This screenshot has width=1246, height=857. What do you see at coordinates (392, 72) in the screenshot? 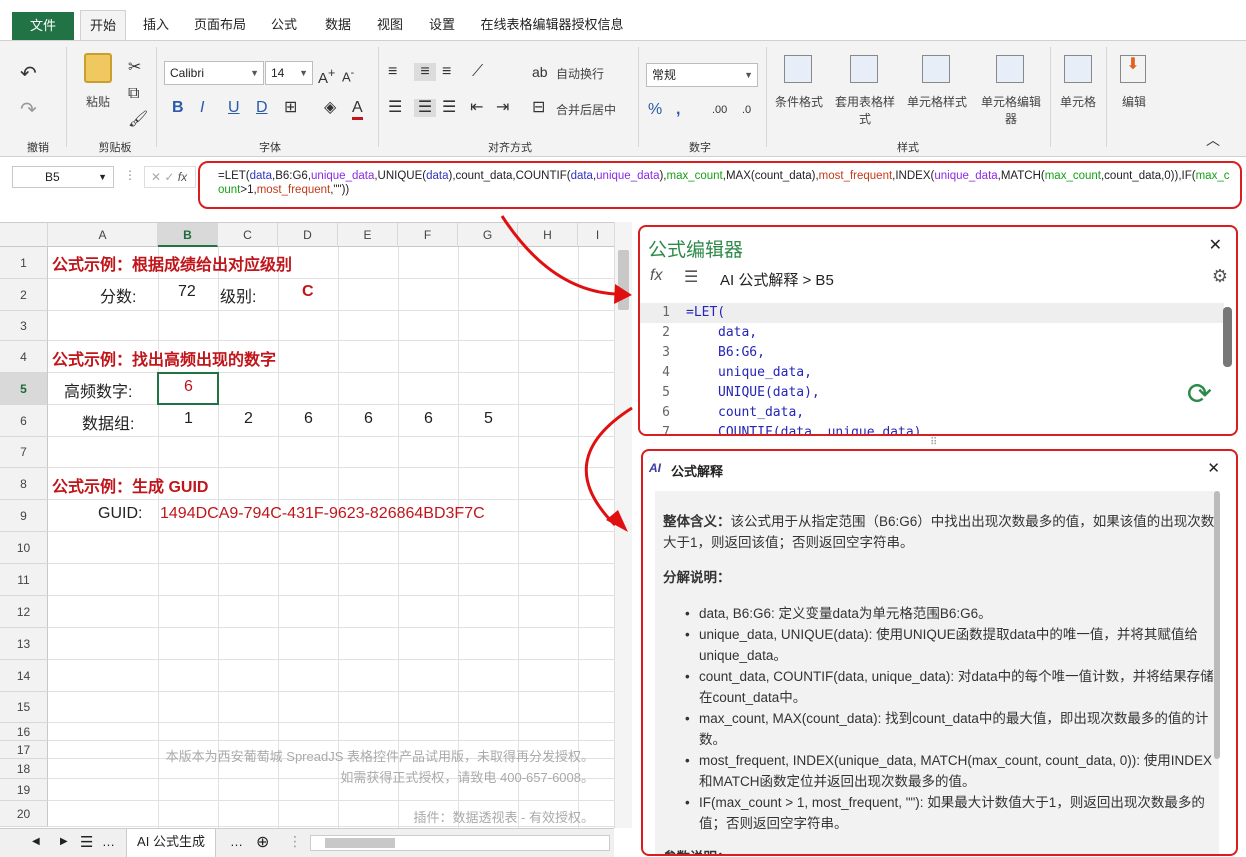
I see `align-top-icon: ≡` at bounding box center [392, 72].